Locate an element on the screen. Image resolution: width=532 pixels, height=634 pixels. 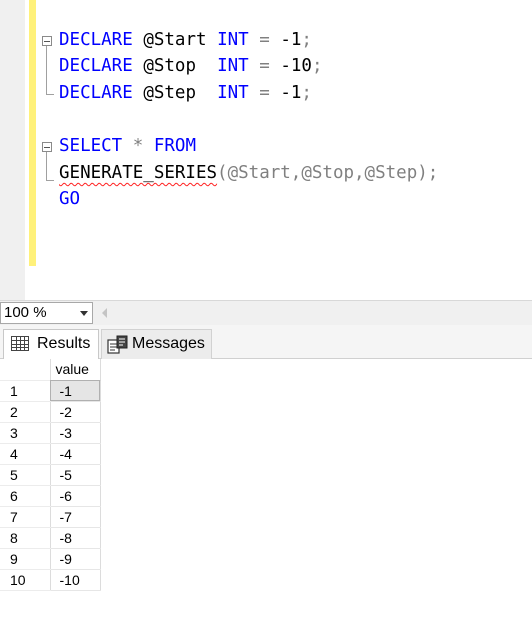
cell-value: -6 is located at coordinates (75, 496).